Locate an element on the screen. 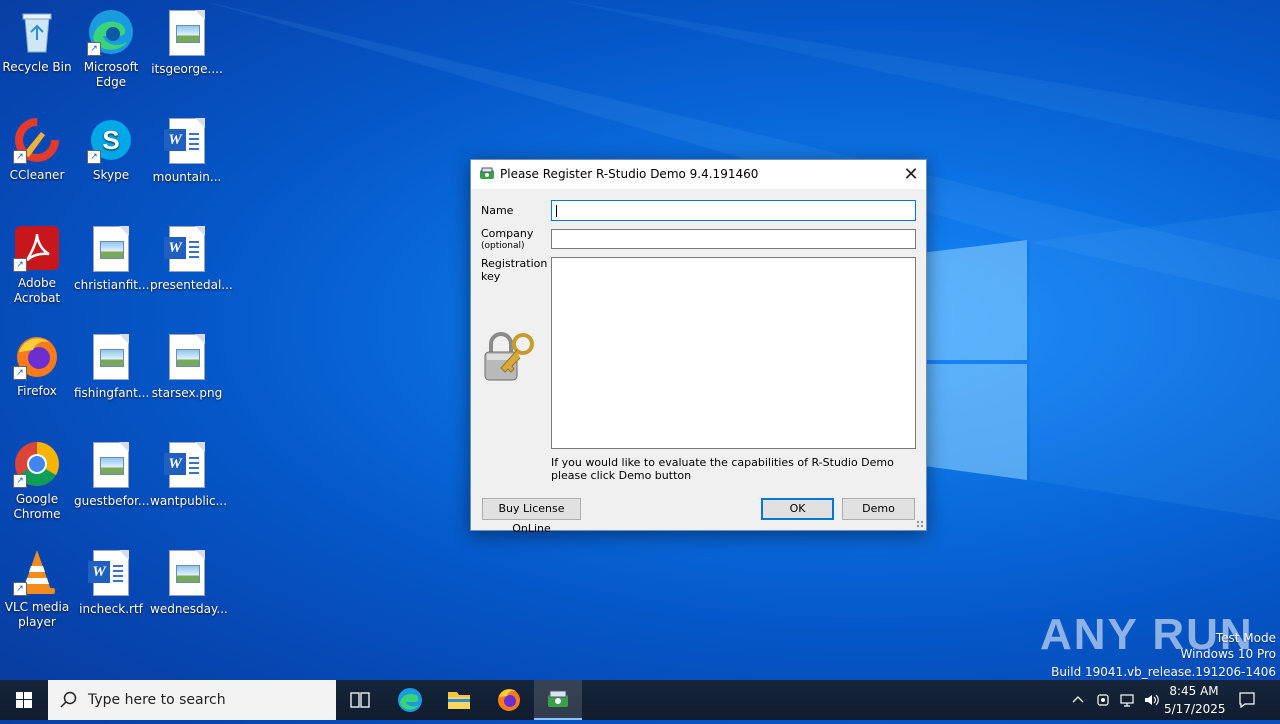 Image resolution: width=1280 pixels, height=724 pixels. desktop-icon-label: Recycle Bin is located at coordinates (37, 67).